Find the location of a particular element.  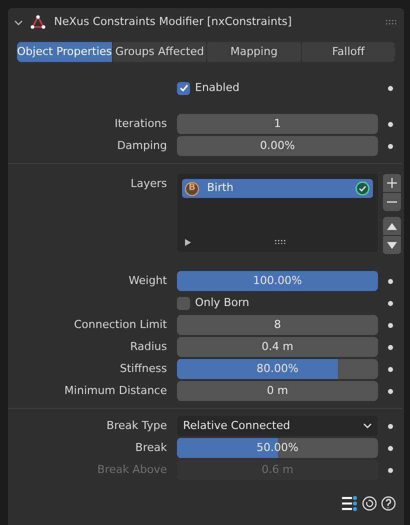

minus-icon is located at coordinates (391, 202).